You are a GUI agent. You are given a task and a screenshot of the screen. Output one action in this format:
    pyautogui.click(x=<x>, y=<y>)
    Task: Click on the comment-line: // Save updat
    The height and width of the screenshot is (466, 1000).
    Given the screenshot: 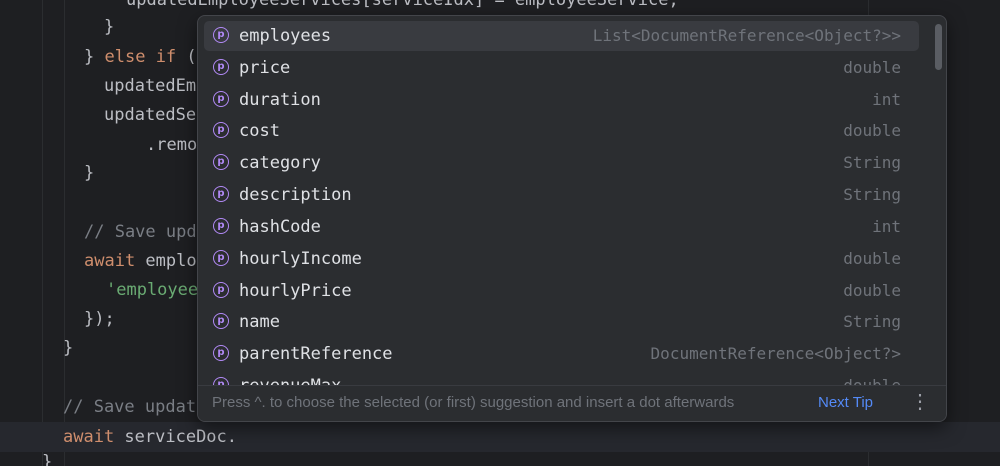 What is the action you would take?
    pyautogui.click(x=130, y=407)
    